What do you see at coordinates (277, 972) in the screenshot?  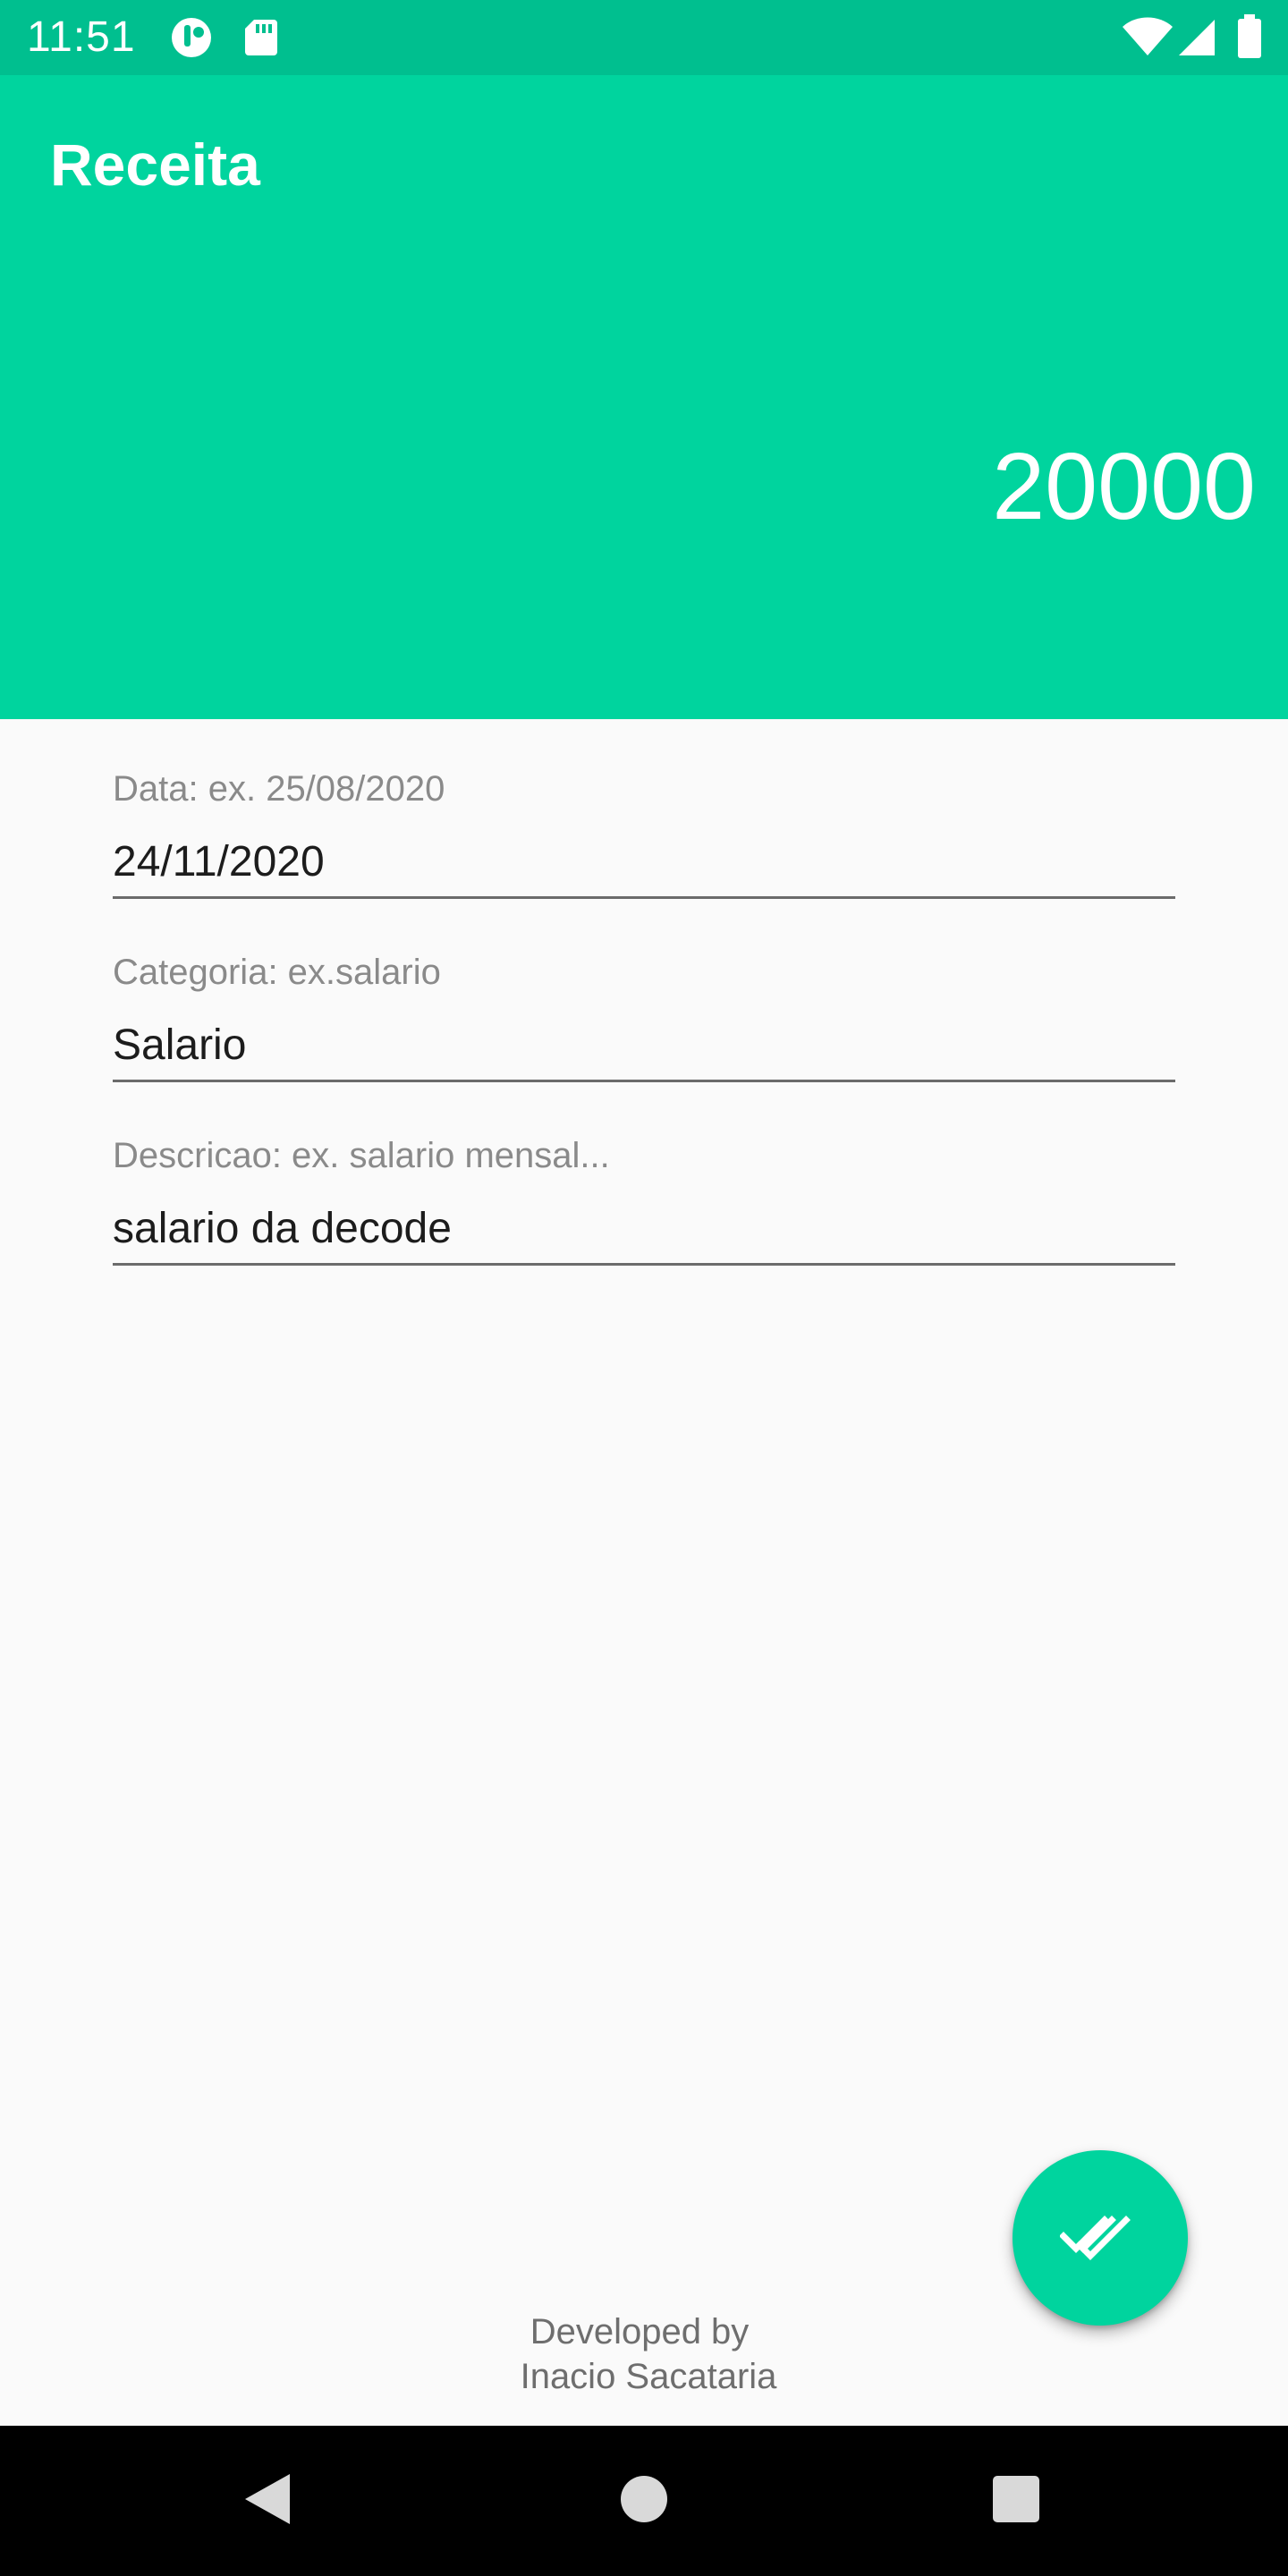 I see `category-field-label: Categoria: ex.salario` at bounding box center [277, 972].